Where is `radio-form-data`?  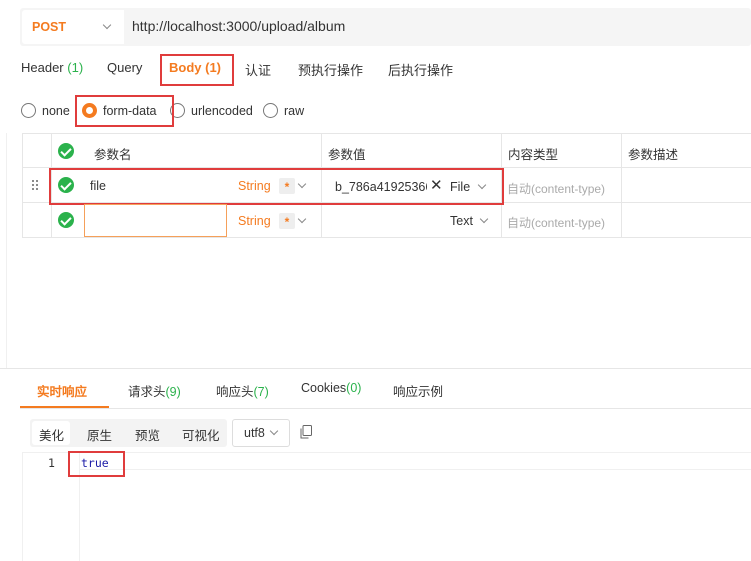 radio-form-data is located at coordinates (89, 110).